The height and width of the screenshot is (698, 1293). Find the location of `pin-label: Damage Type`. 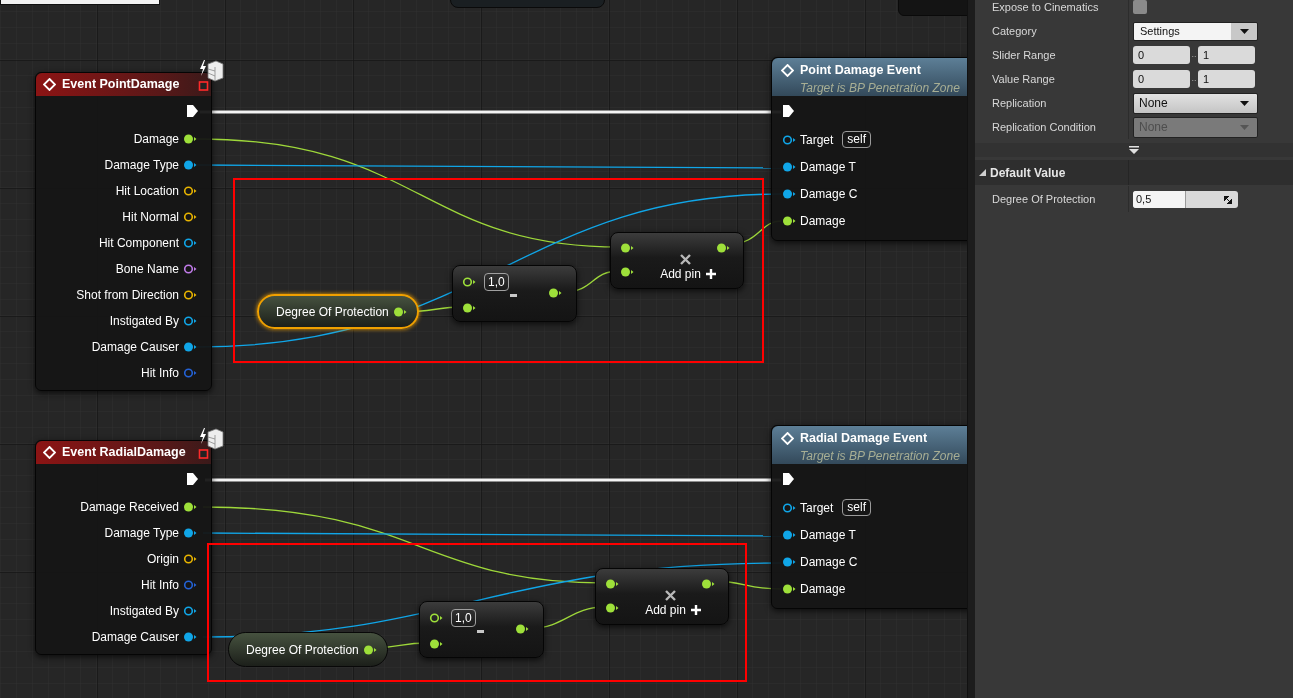

pin-label: Damage Type is located at coordinates (141, 533).